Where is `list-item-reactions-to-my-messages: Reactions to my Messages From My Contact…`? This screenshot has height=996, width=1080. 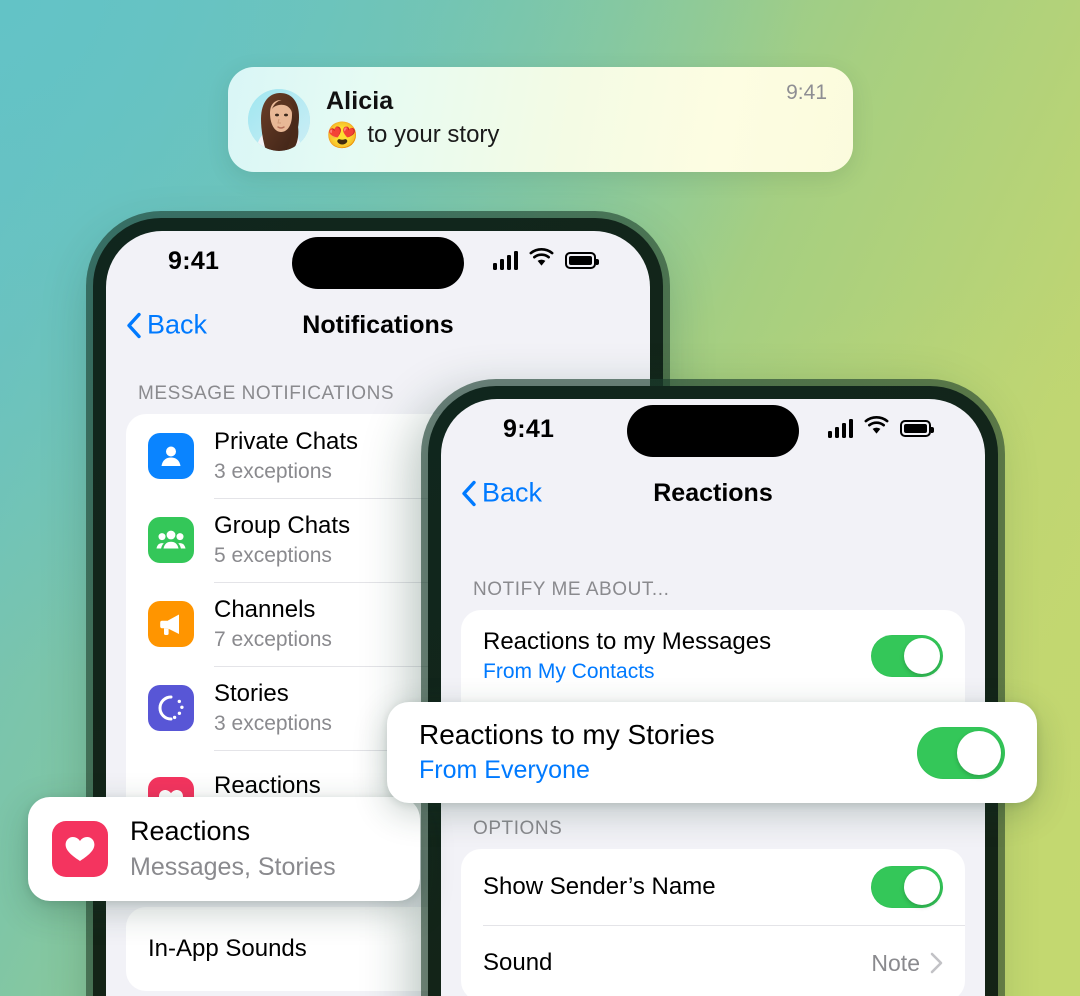
list-item-reactions-to-my-messages: Reactions to my Messages From My Contact… is located at coordinates (713, 656).